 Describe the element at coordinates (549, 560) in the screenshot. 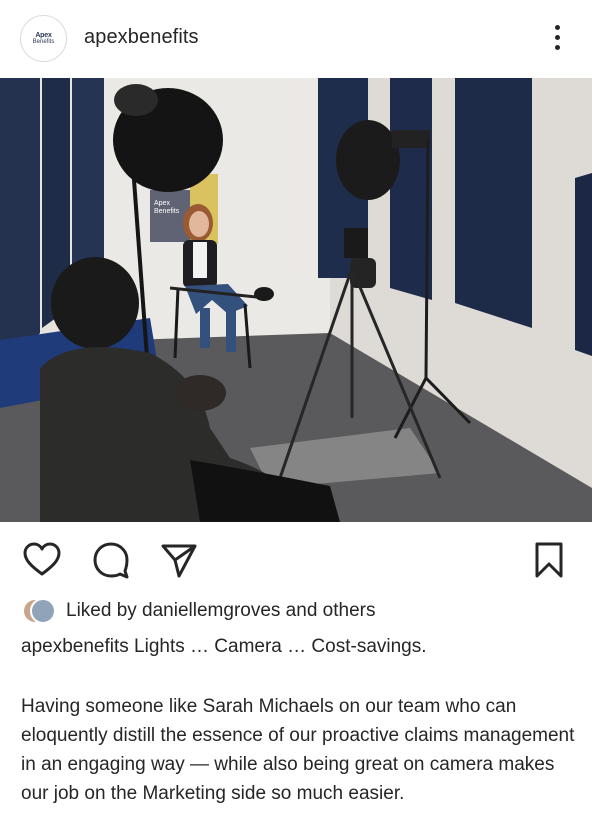

I see `bookmark-icon` at that location.